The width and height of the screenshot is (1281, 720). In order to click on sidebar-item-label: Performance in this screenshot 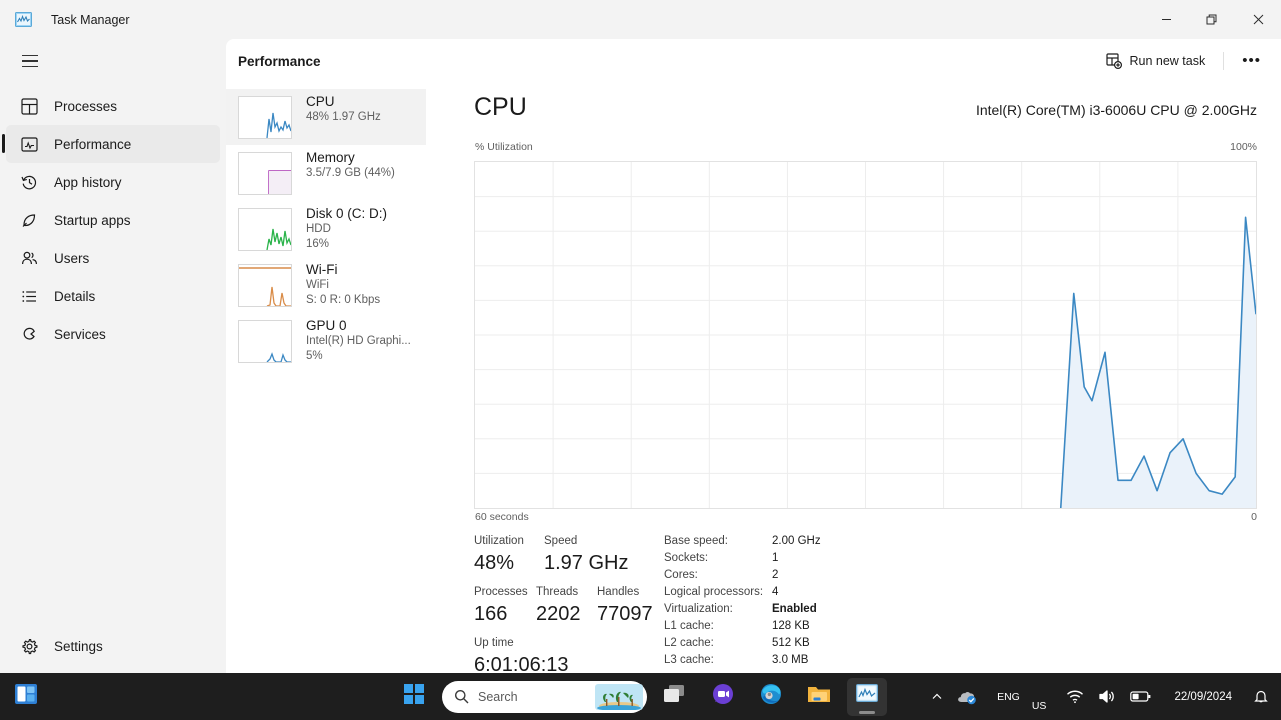, I will do `click(93, 144)`.